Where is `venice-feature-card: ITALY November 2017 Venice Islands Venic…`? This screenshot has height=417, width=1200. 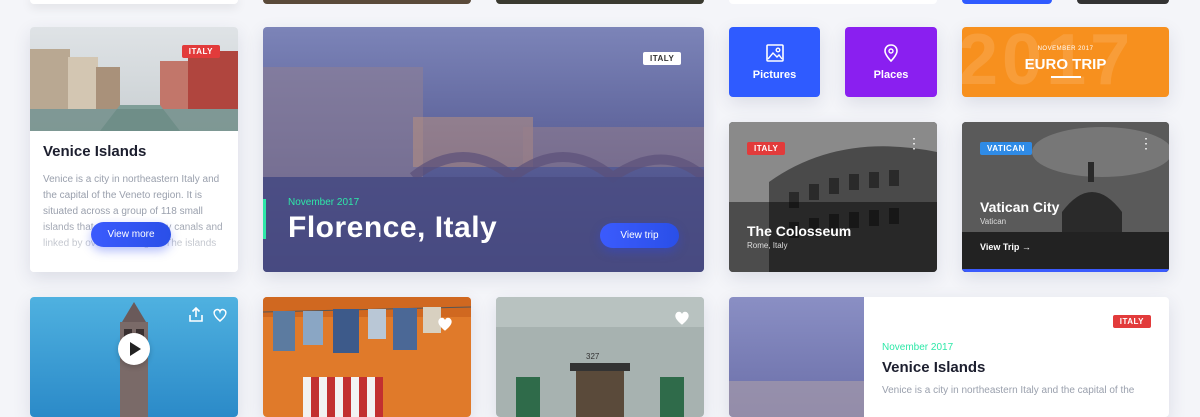 venice-feature-card: ITALY November 2017 Venice Islands Venic… is located at coordinates (949, 357).